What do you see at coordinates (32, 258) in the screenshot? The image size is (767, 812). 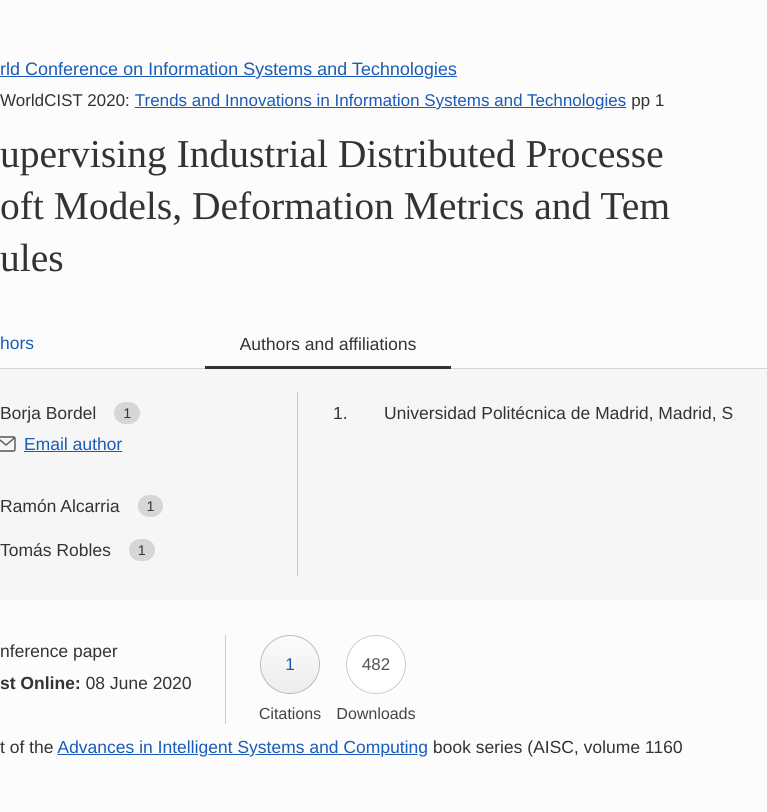 I see `title-line: ules` at bounding box center [32, 258].